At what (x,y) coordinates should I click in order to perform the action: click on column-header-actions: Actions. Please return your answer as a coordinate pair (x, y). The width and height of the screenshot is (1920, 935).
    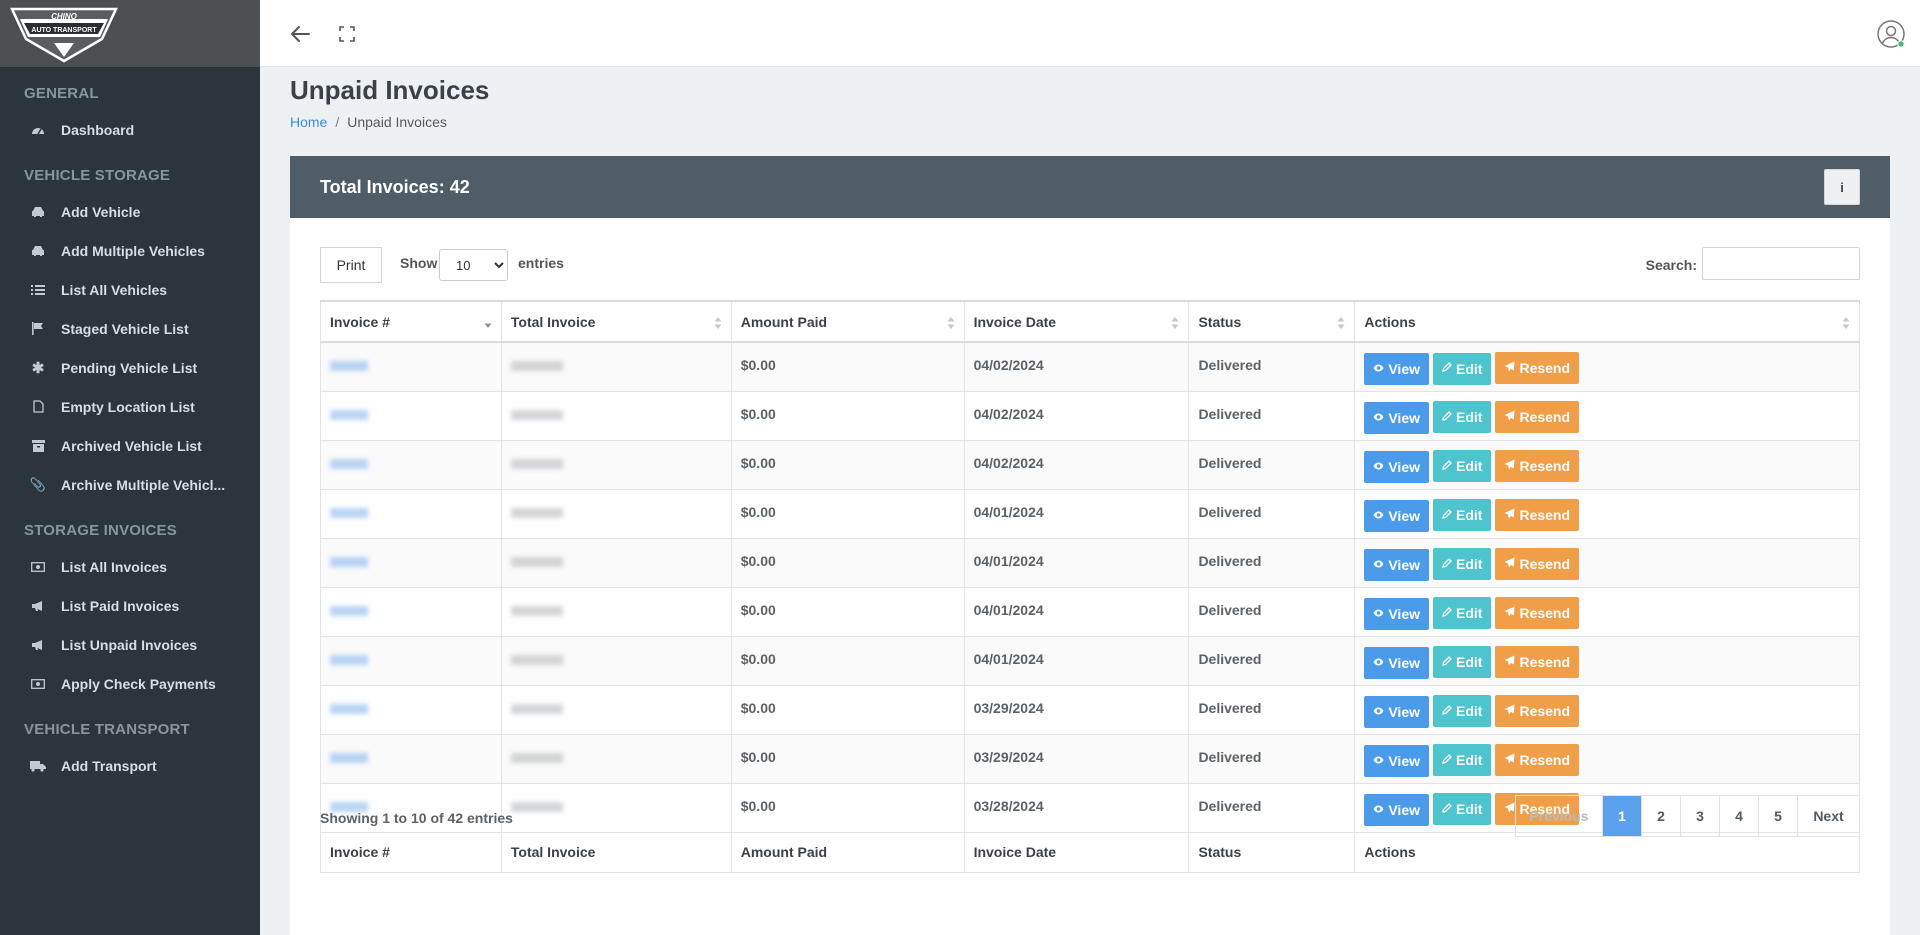
    Looking at the image, I should click on (1607, 321).